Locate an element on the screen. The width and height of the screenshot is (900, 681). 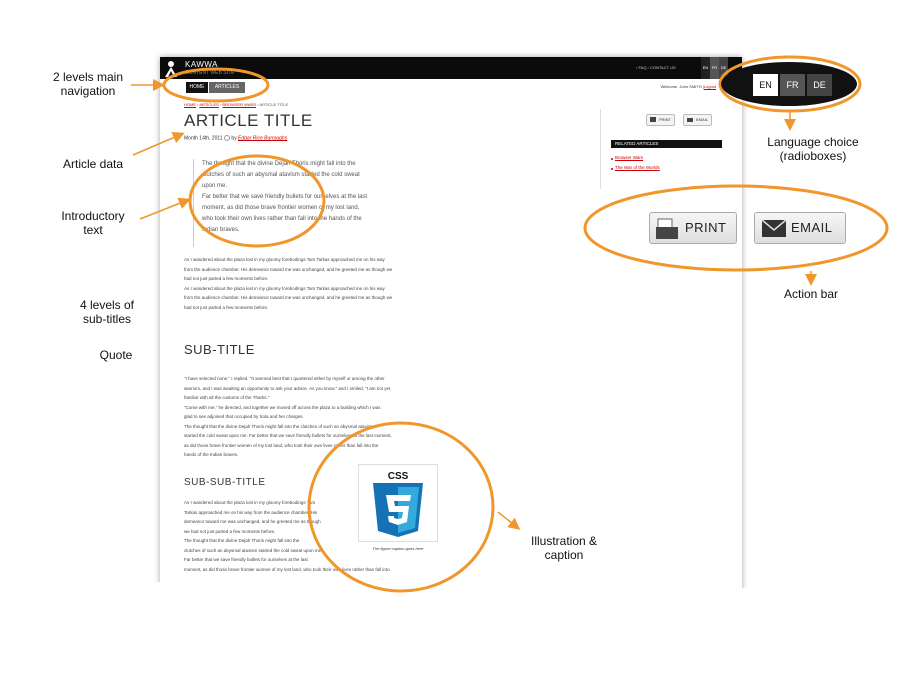
zoom-email-button: EMAIL is located at coordinates (800, 228).